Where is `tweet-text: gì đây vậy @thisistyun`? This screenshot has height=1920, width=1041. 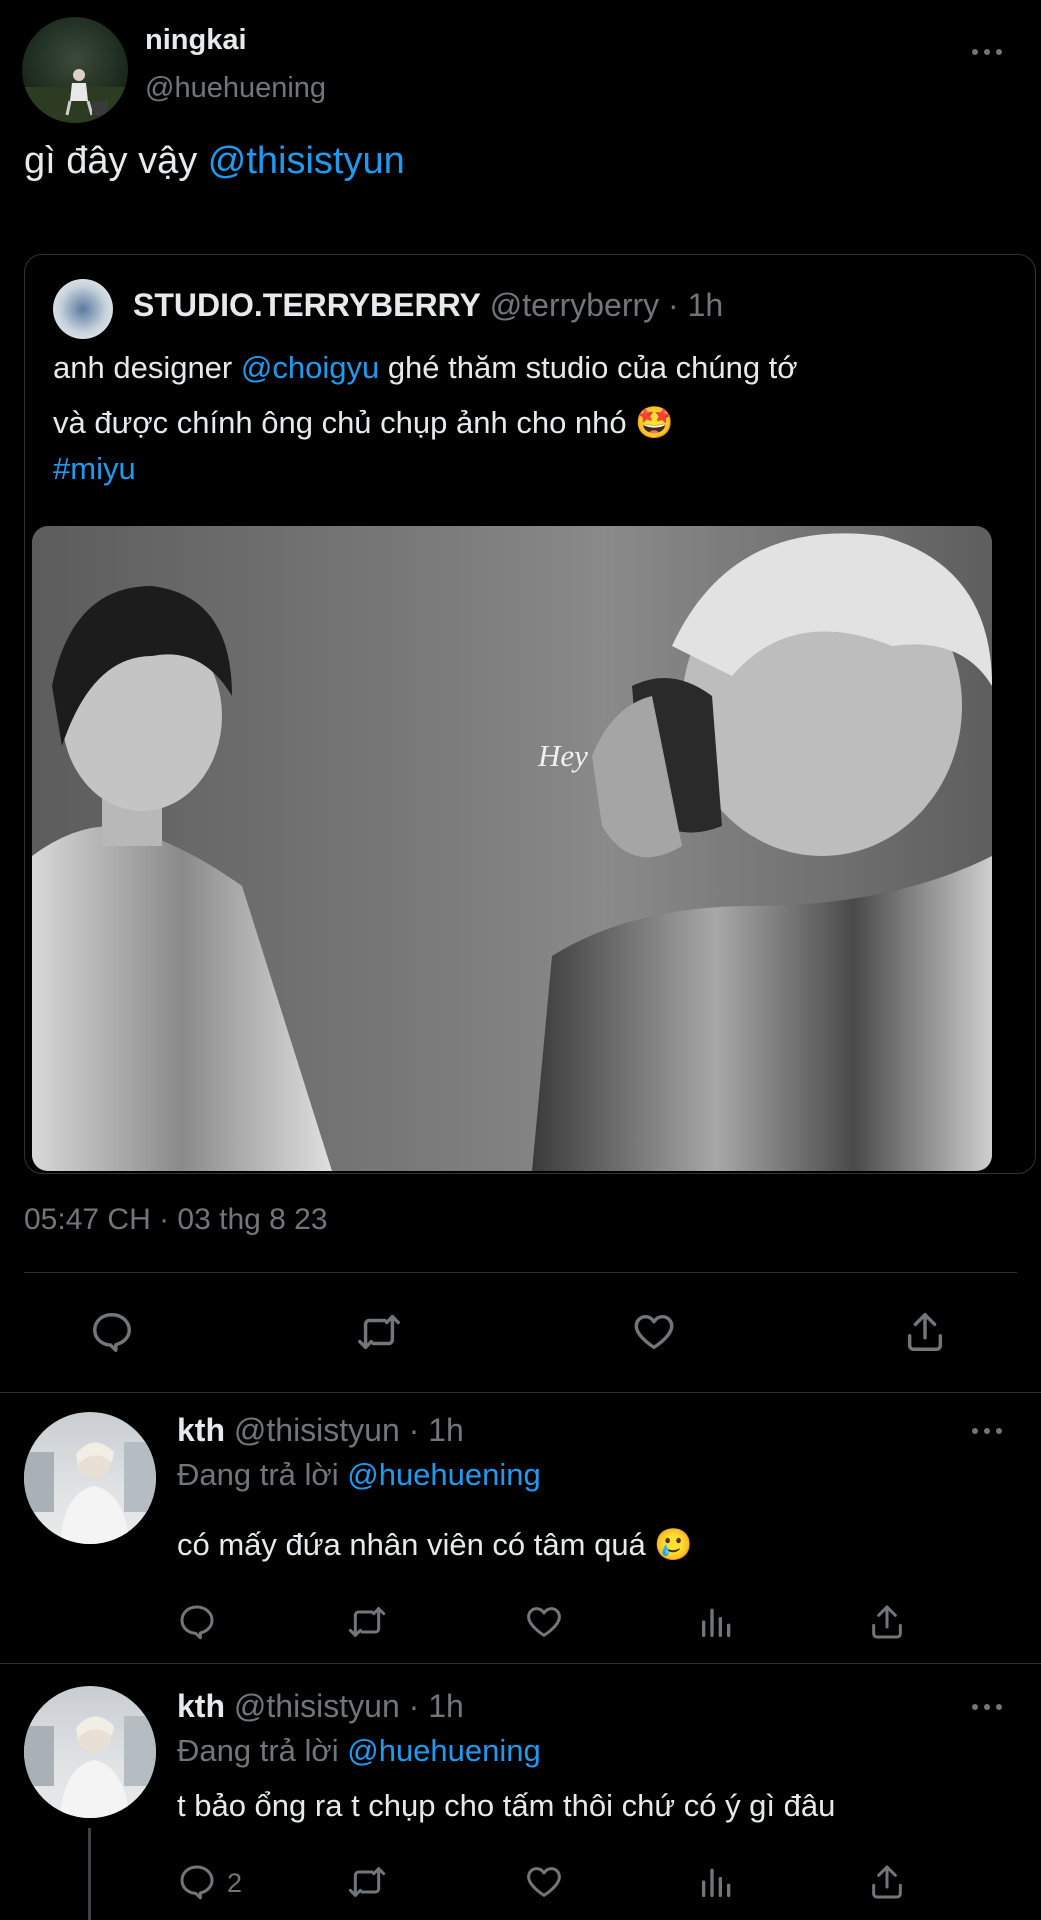
tweet-text: gì đây vậy @thisistyun is located at coordinates (214, 161).